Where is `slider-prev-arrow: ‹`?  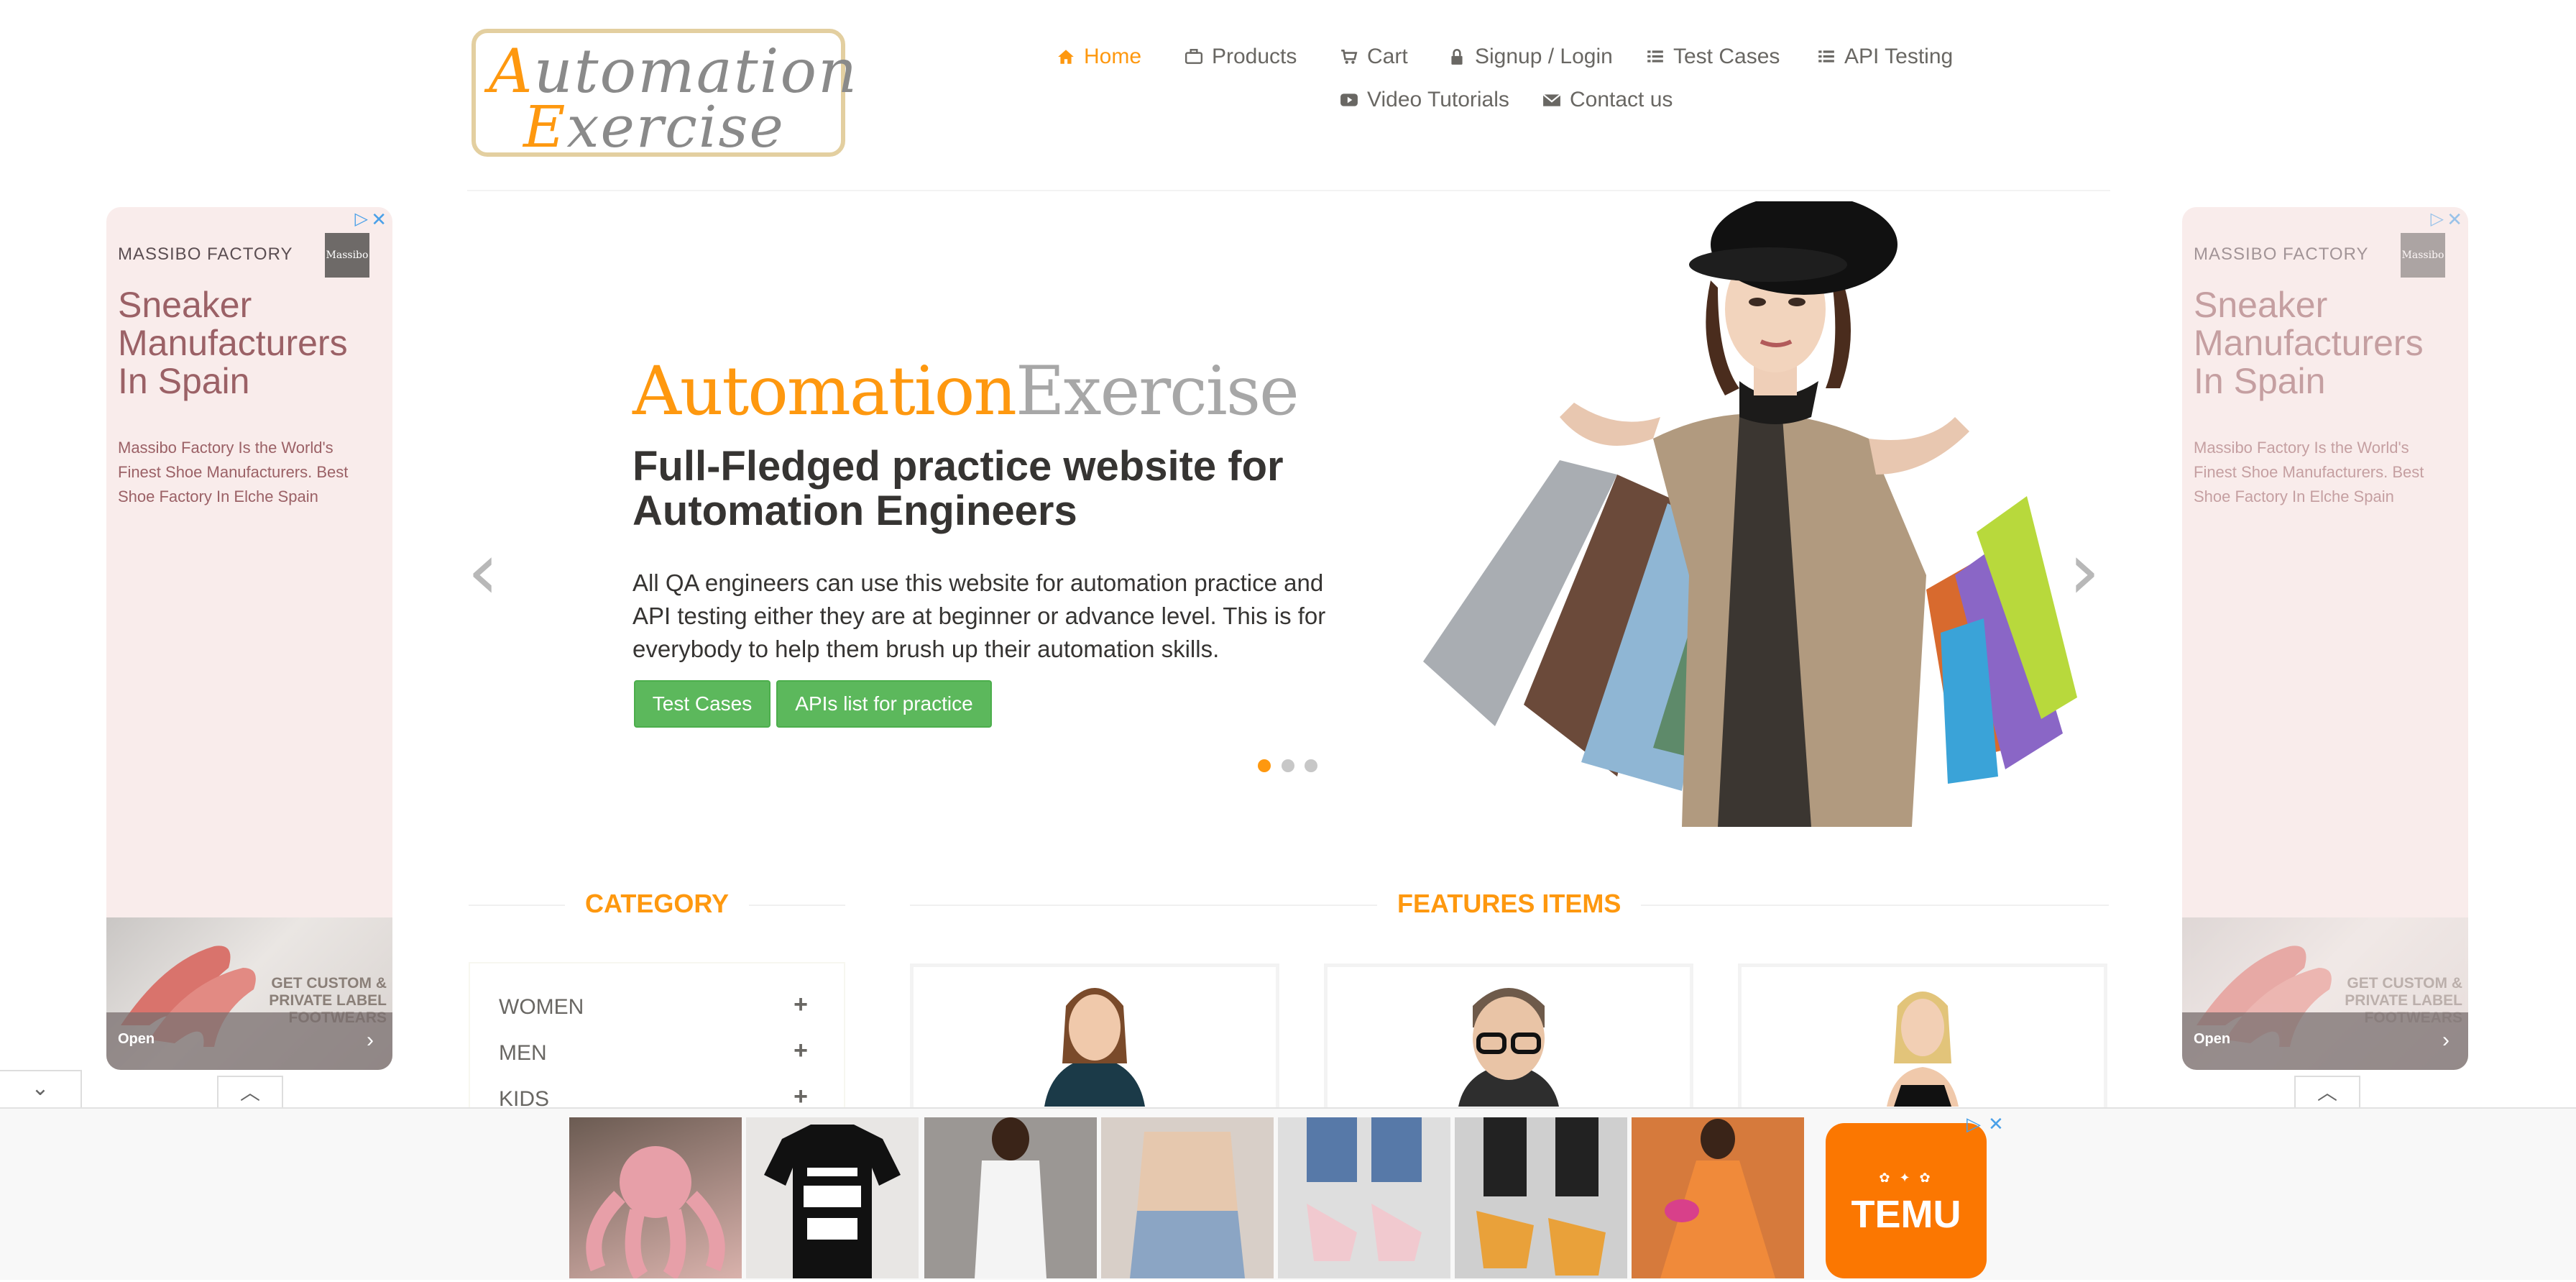
slider-prev-arrow: ‹ is located at coordinates (483, 571).